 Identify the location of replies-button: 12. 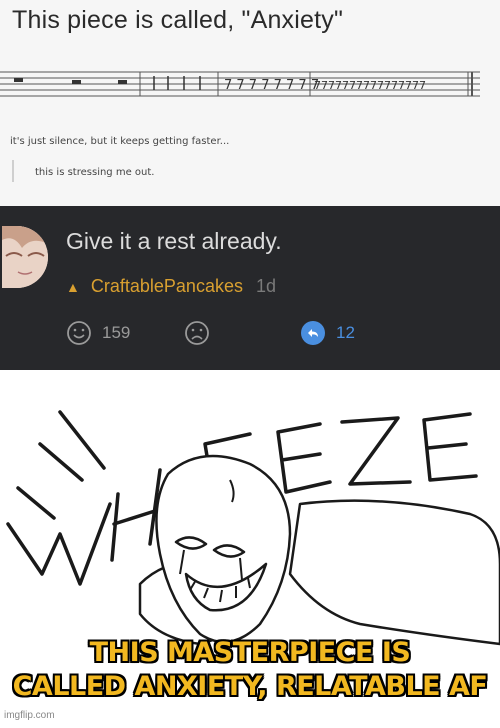
(327, 333).